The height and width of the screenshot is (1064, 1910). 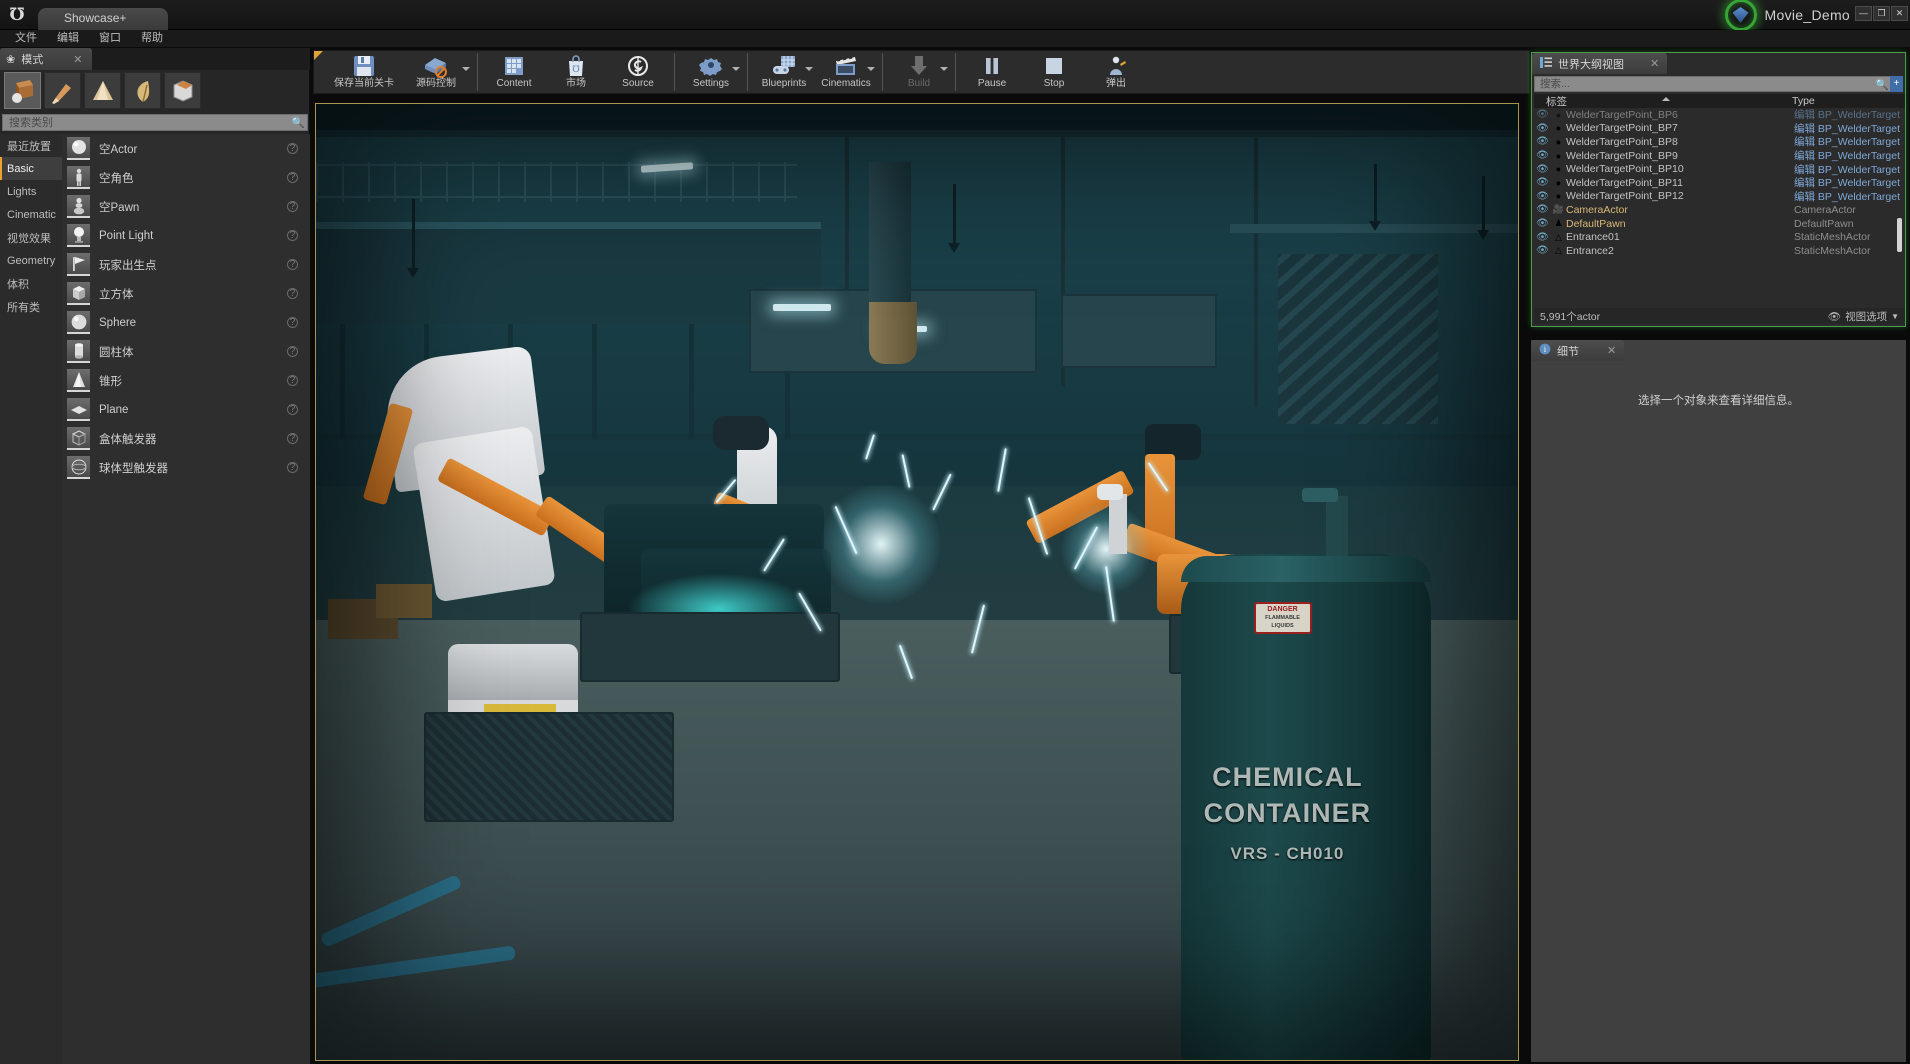 What do you see at coordinates (1611, 350) in the screenshot?
I see `tab-details-close-icon: ✕` at bounding box center [1611, 350].